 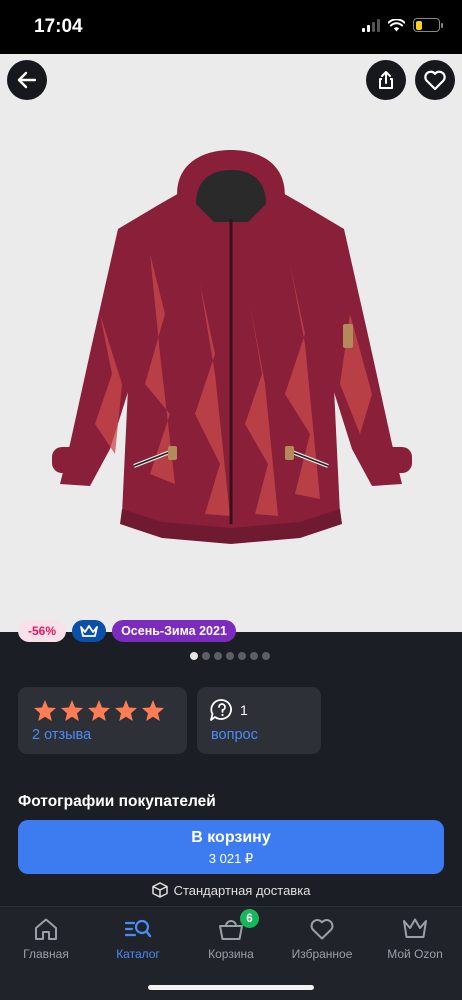 I want to click on tab-home-label: Главная, so click(x=46, y=954).